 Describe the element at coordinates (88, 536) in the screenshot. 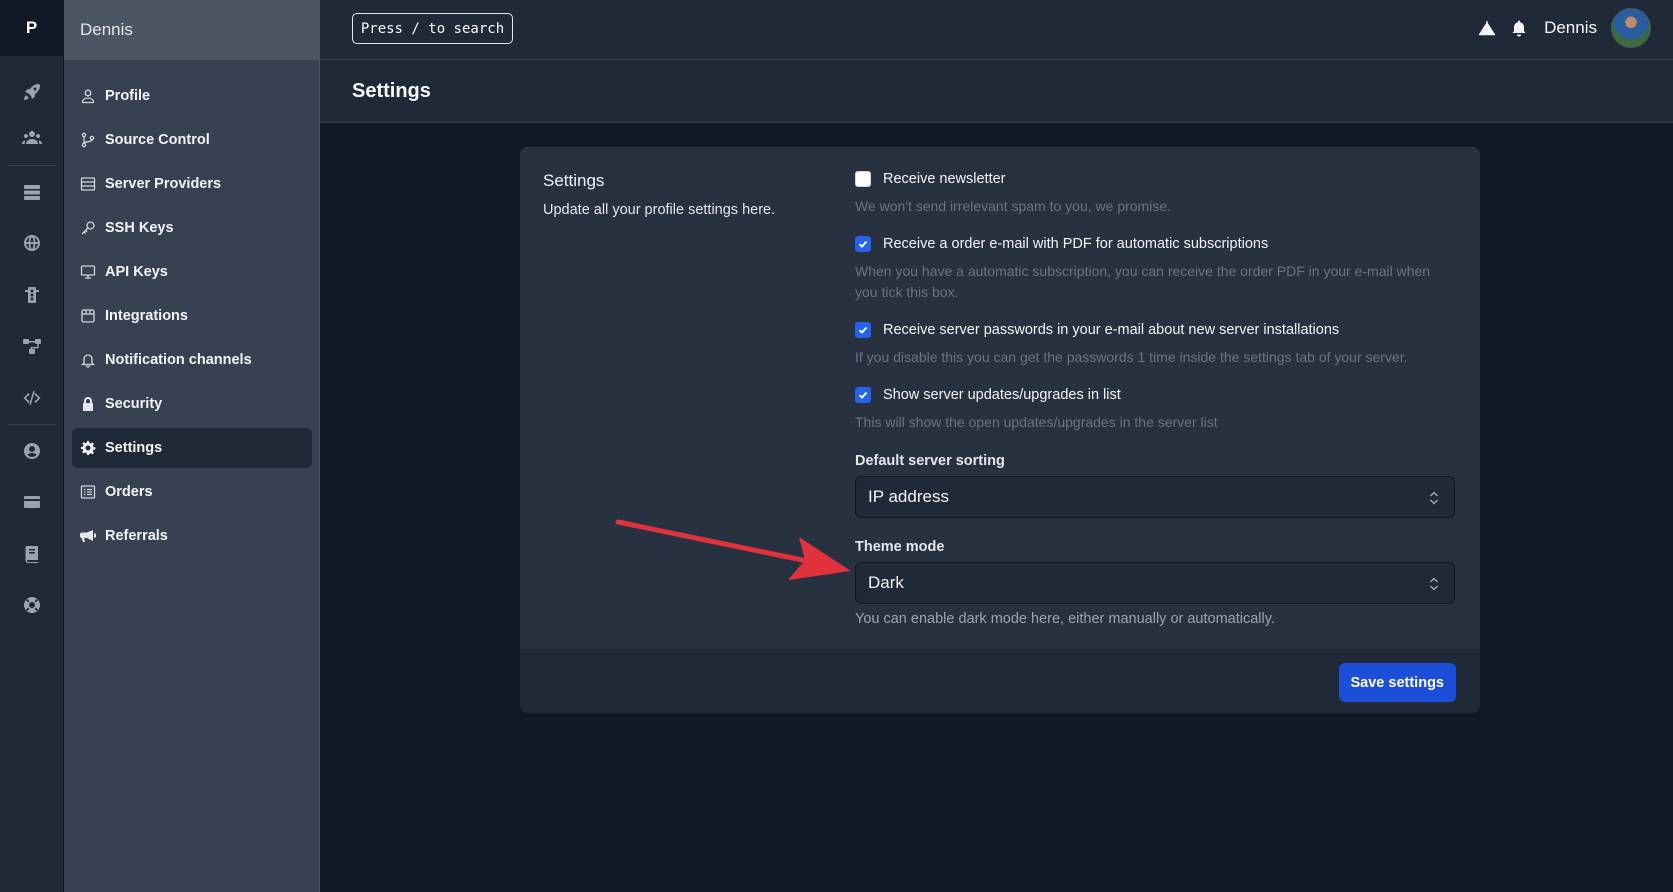

I see `megaphone-icon` at that location.